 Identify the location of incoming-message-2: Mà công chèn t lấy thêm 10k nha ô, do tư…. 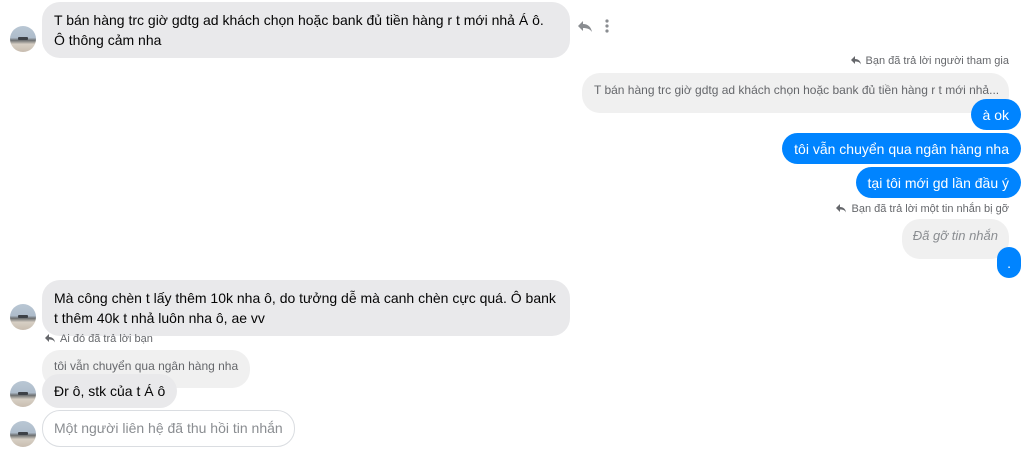
(306, 308).